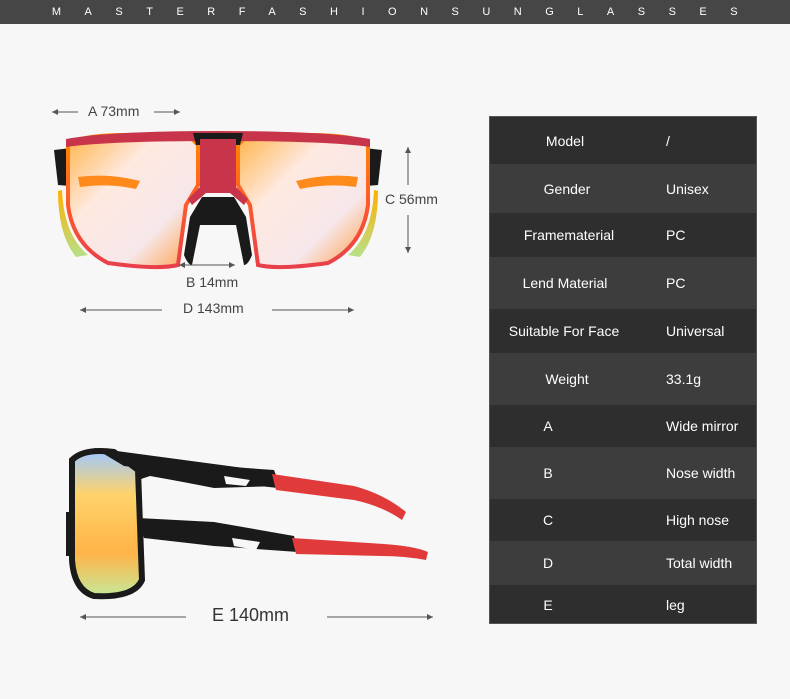  Describe the element at coordinates (380, 617) in the screenshot. I see `arrow-e-right` at that location.